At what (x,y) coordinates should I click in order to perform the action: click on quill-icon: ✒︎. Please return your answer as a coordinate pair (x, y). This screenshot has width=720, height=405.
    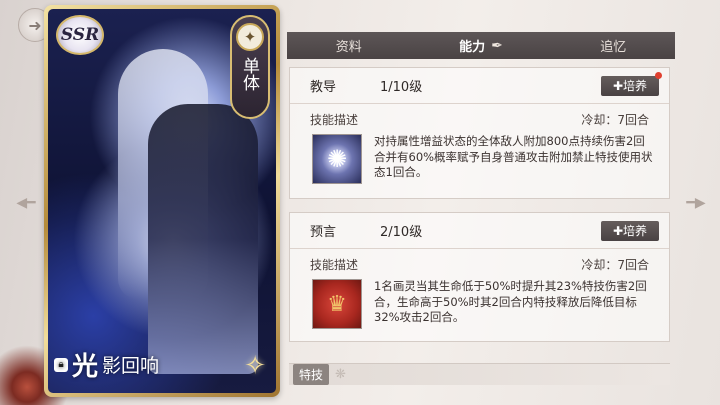
    Looking at the image, I should click on (497, 45).